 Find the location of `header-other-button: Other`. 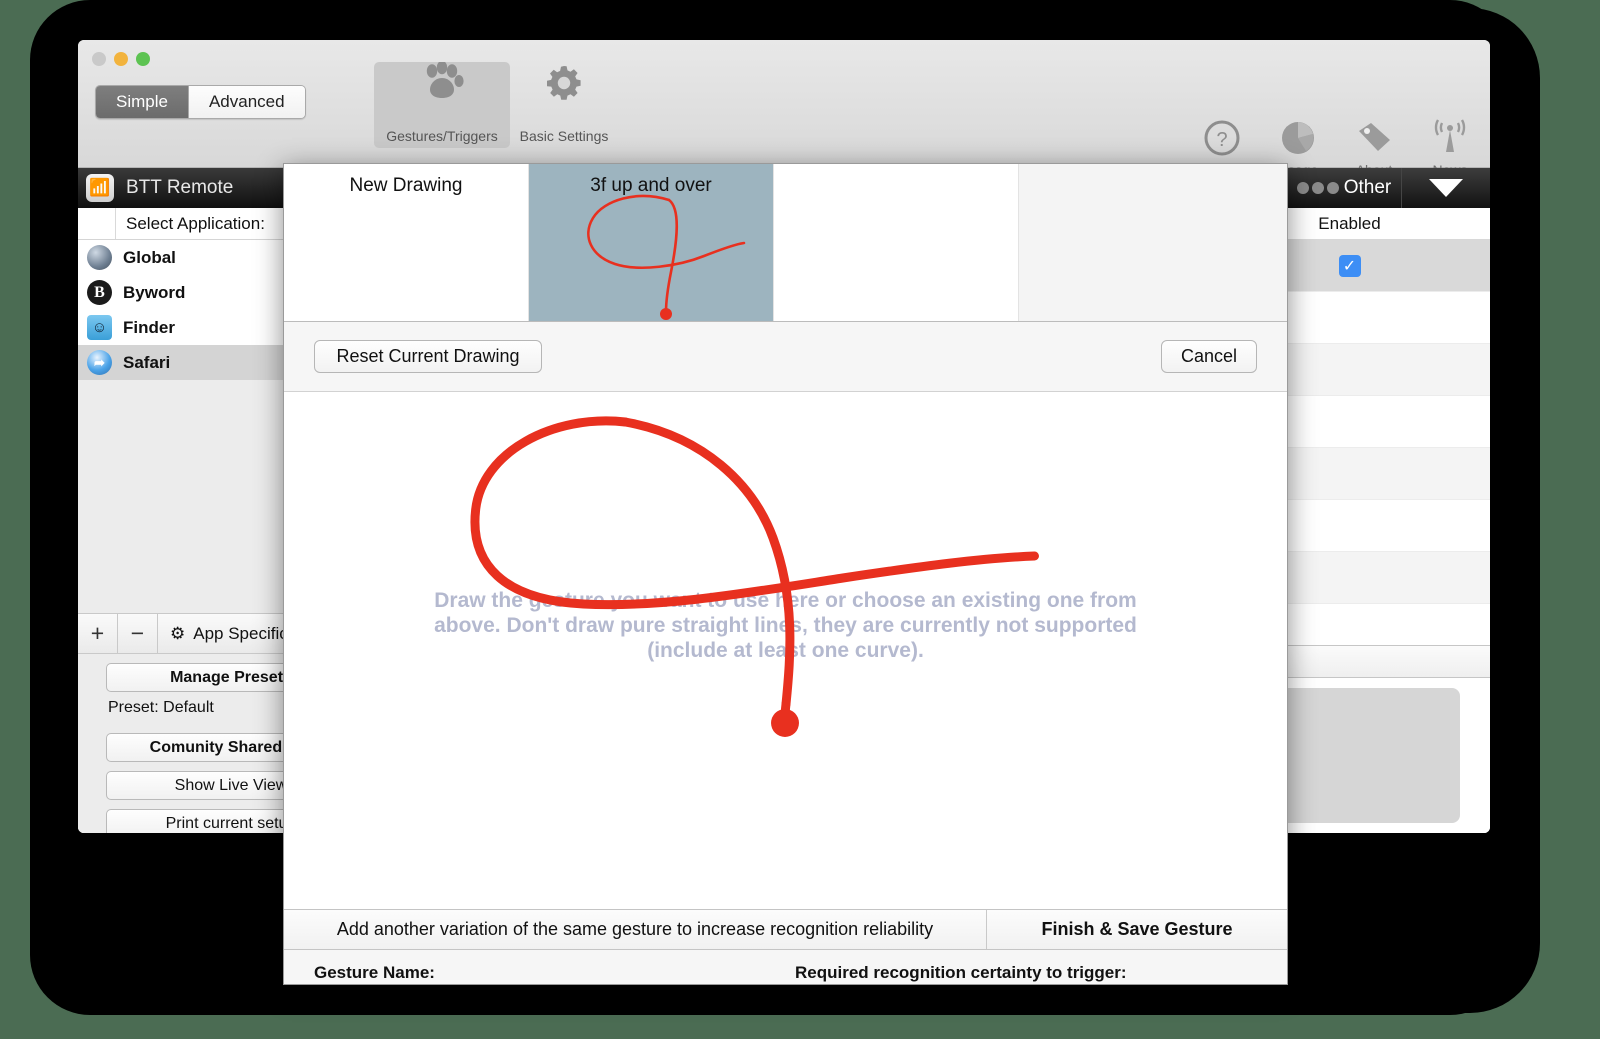

header-other-button: Other is located at coordinates (1344, 188).